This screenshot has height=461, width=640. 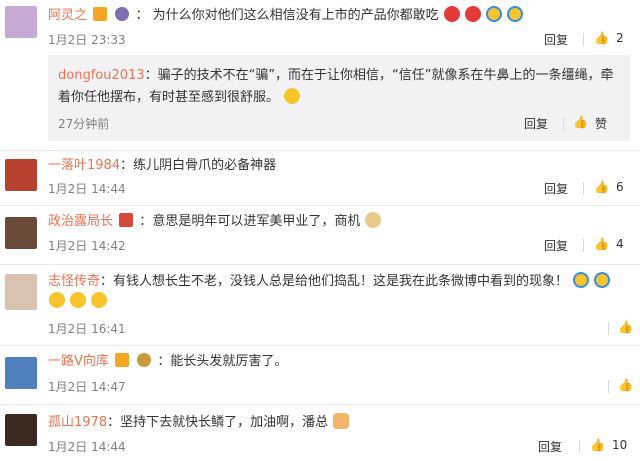 I want to click on comment-text: 练儿阴白骨爪的必备神器, so click(x=205, y=165).